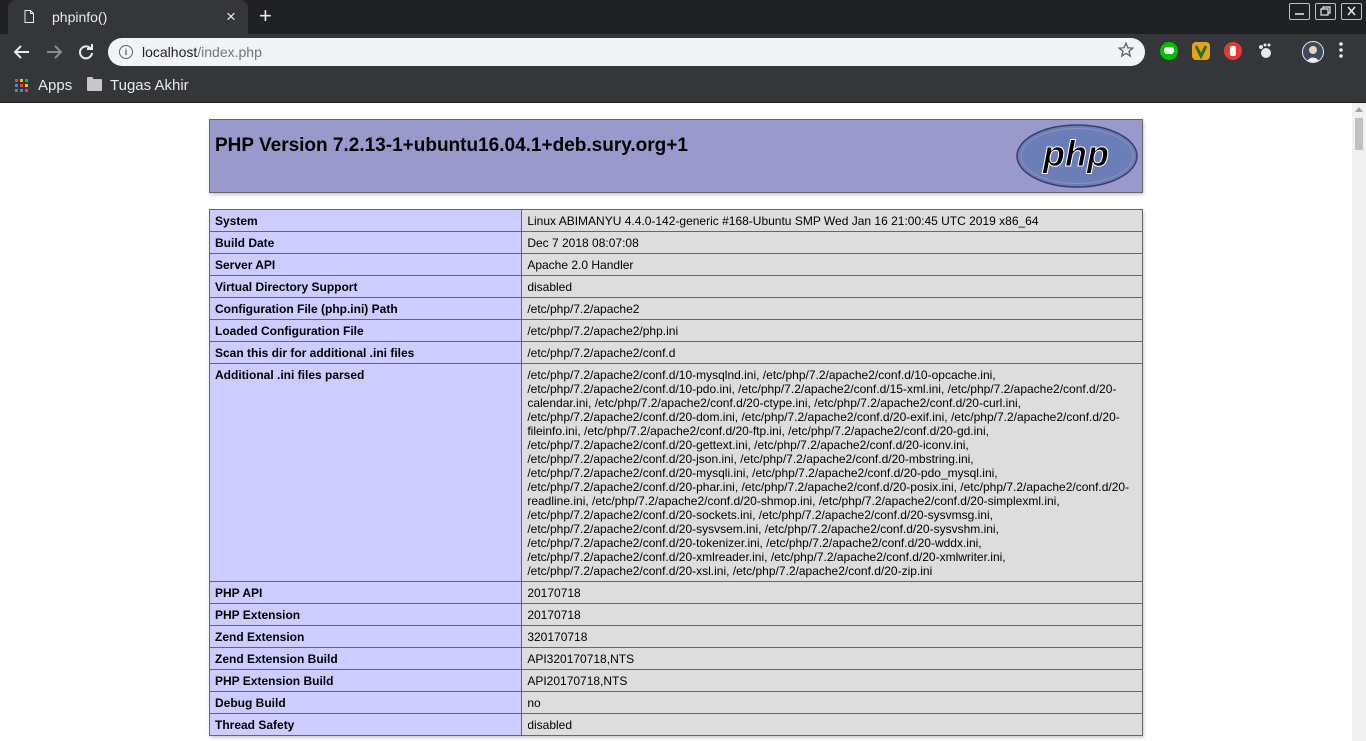  I want to click on bookmark-tugas-akhir-label: Tugas Akhir, so click(149, 85).